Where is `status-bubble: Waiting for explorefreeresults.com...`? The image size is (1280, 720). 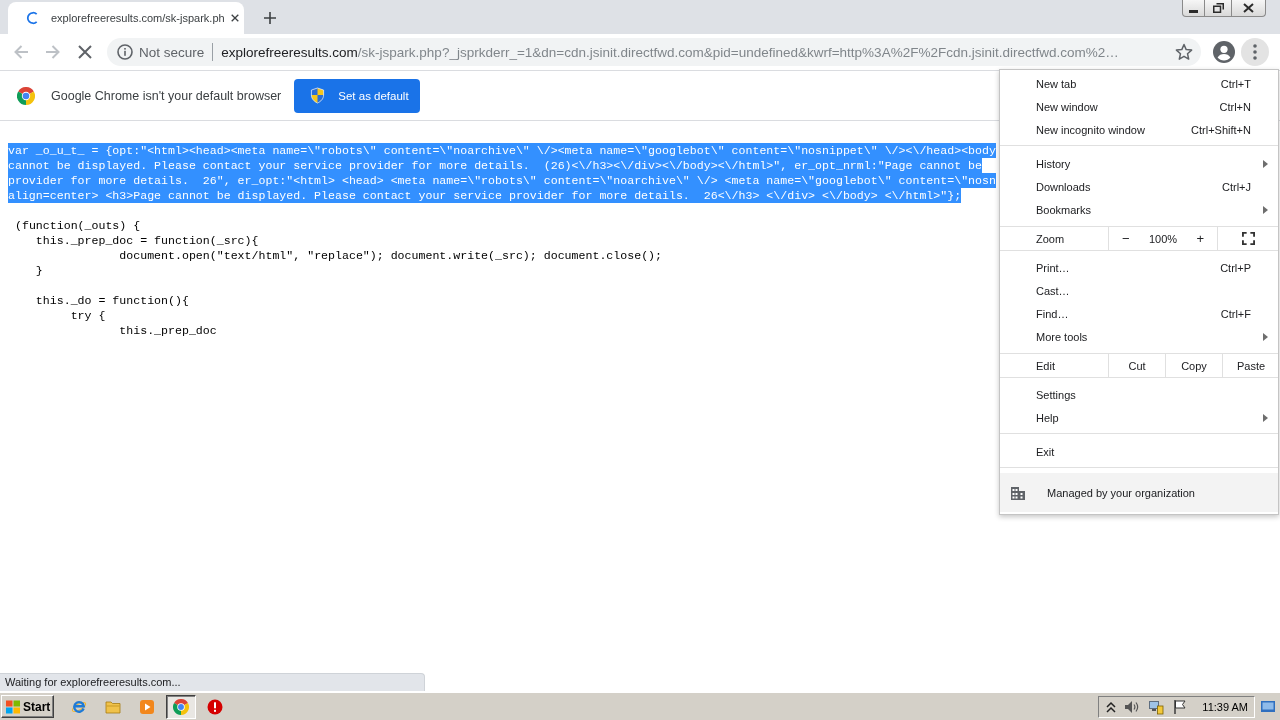
status-bubble: Waiting for explorefreeresults.com... is located at coordinates (212, 682).